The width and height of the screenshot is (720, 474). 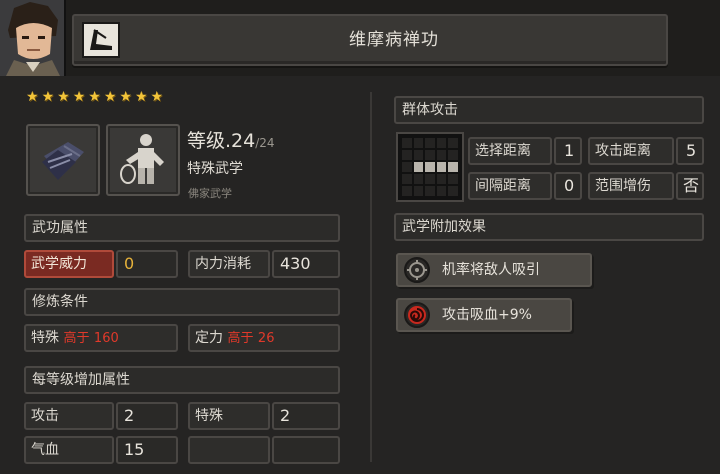 What do you see at coordinates (209, 141) in the screenshot?
I see `level-prefix: 等级.` at bounding box center [209, 141].